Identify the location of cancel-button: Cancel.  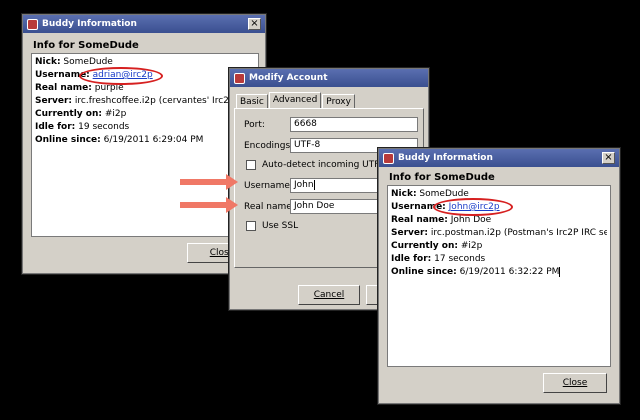
(329, 295).